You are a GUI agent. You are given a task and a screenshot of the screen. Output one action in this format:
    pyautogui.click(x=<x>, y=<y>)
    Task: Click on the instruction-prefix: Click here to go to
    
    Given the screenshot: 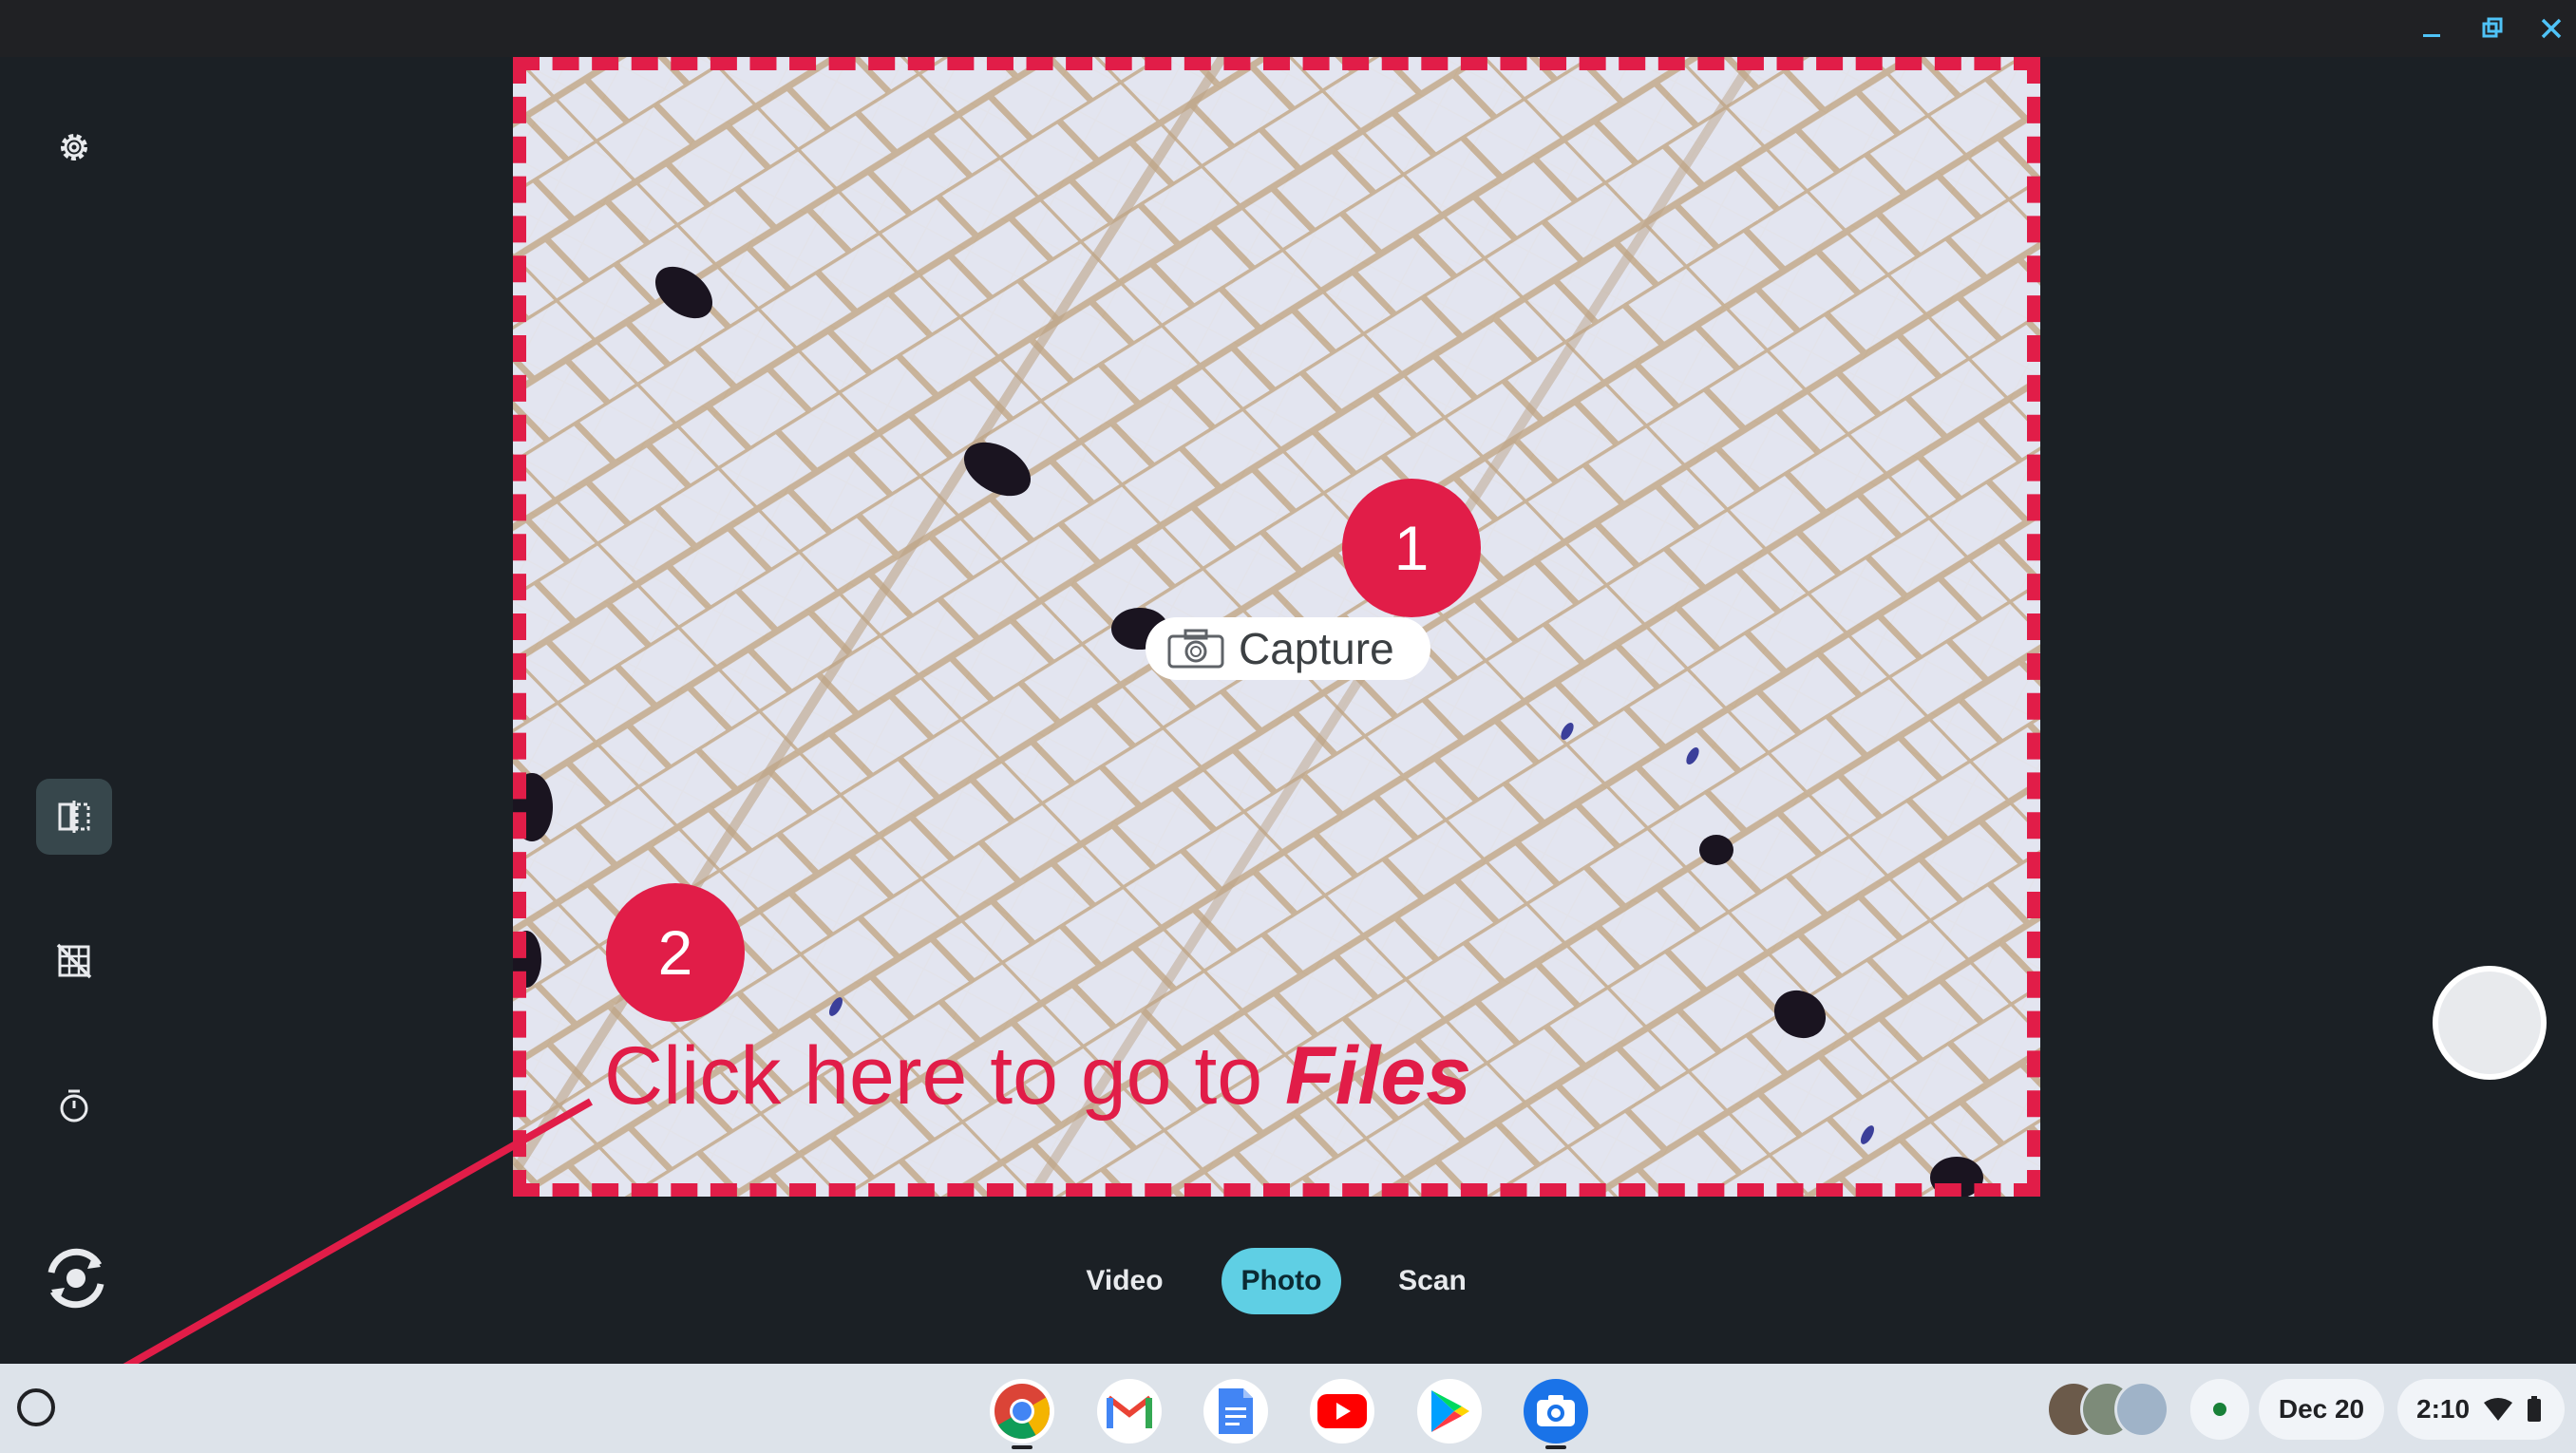 What is the action you would take?
    pyautogui.click(x=945, y=1076)
    